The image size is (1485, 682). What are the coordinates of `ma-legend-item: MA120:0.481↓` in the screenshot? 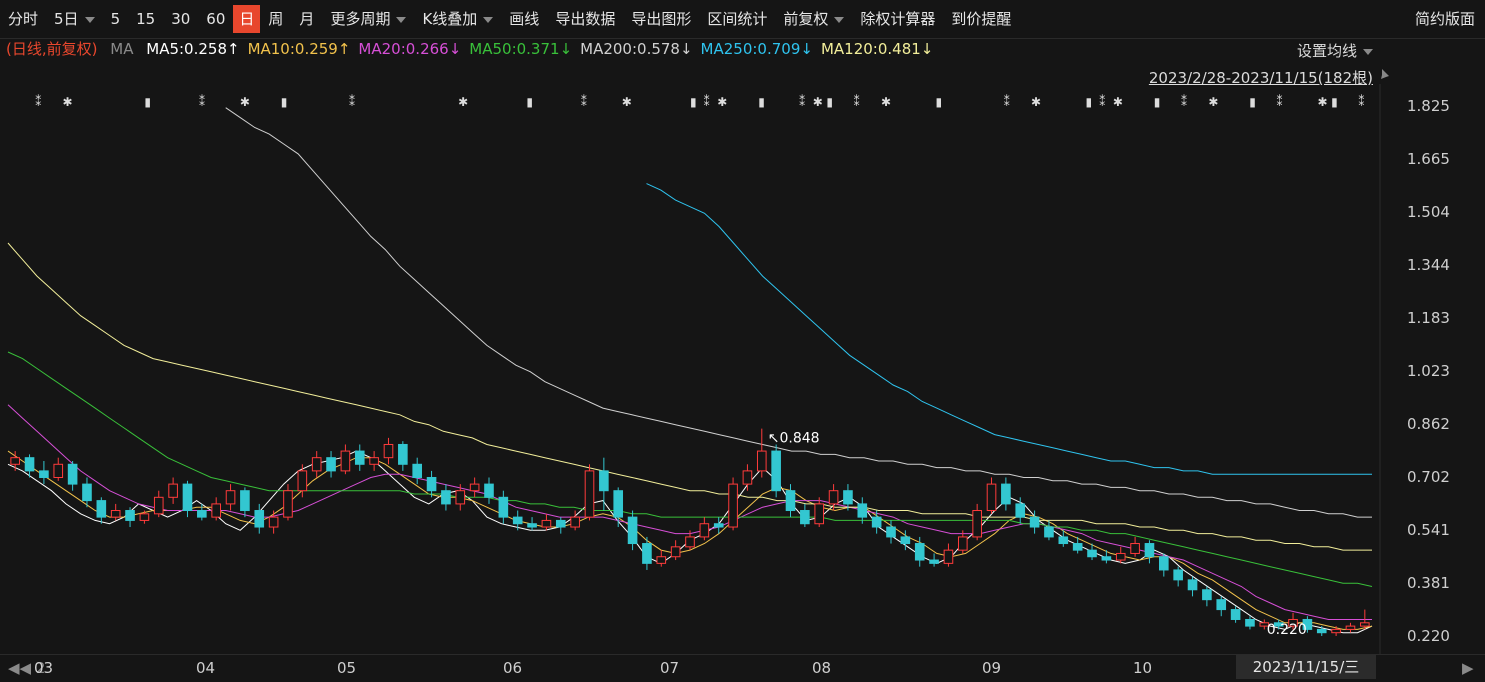 It's located at (877, 49).